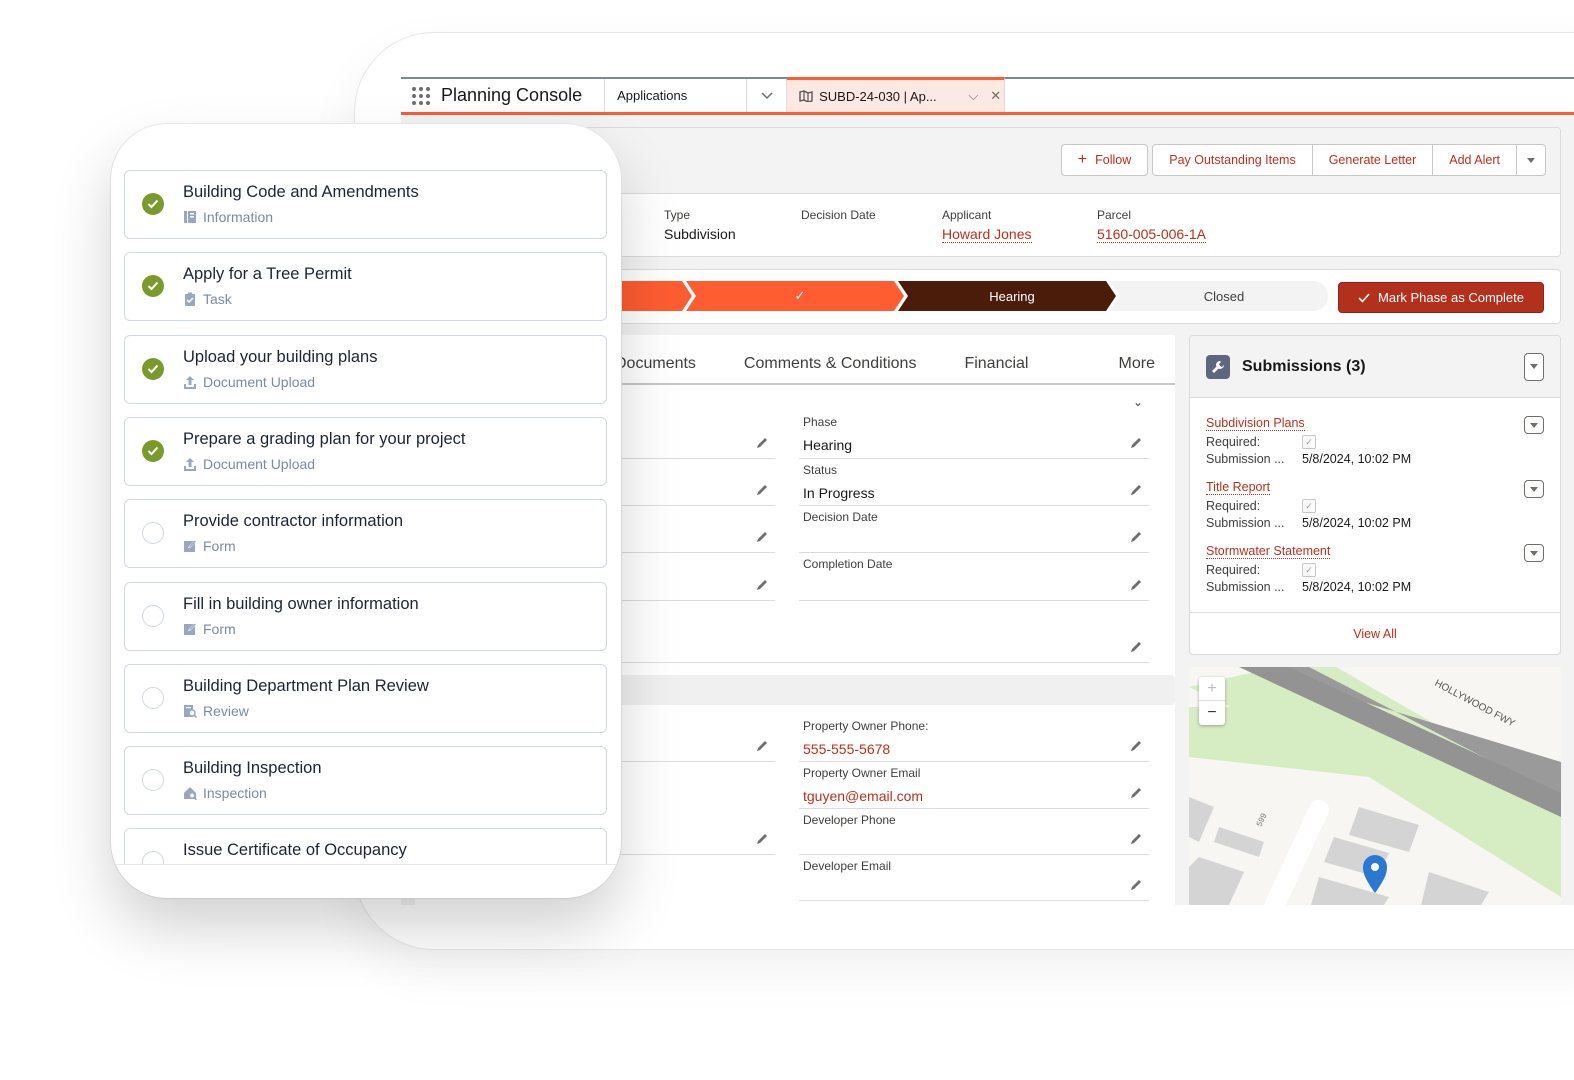 The image size is (1574, 1080). Describe the element at coordinates (974, 785) in the screenshot. I see `field-owner-email: Property Owner Email tguyen@email.com` at that location.